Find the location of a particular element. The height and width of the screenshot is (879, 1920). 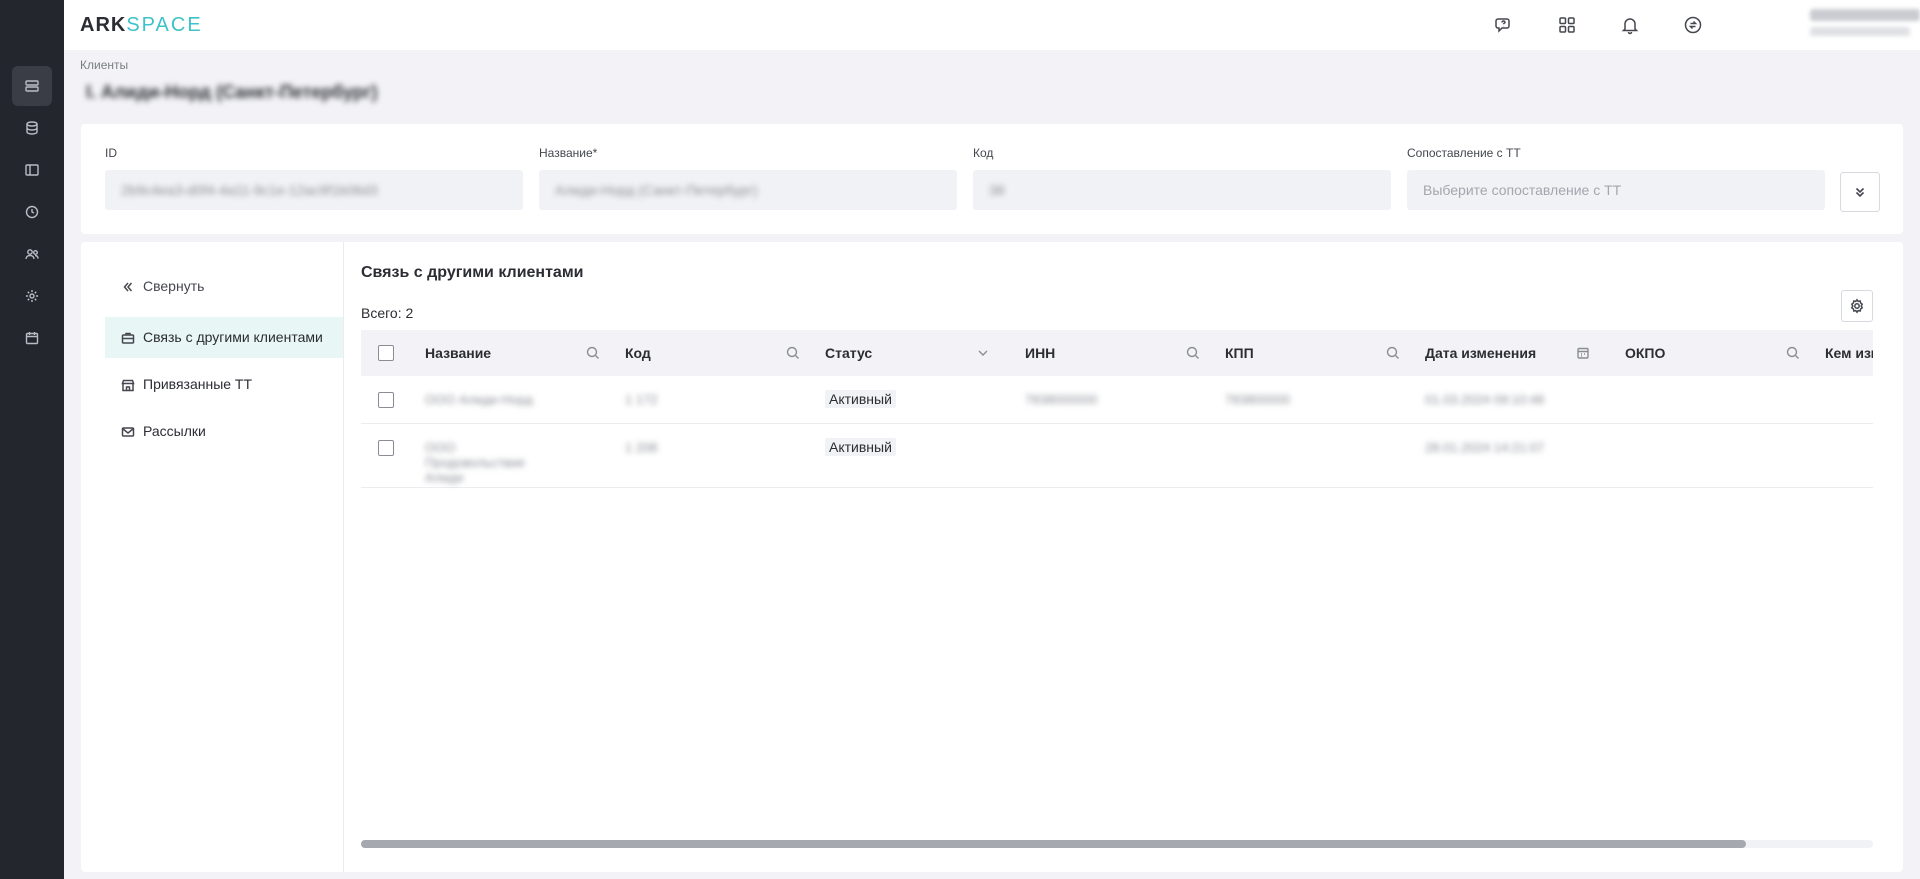

apps-grid-icon is located at coordinates (1567, 25).